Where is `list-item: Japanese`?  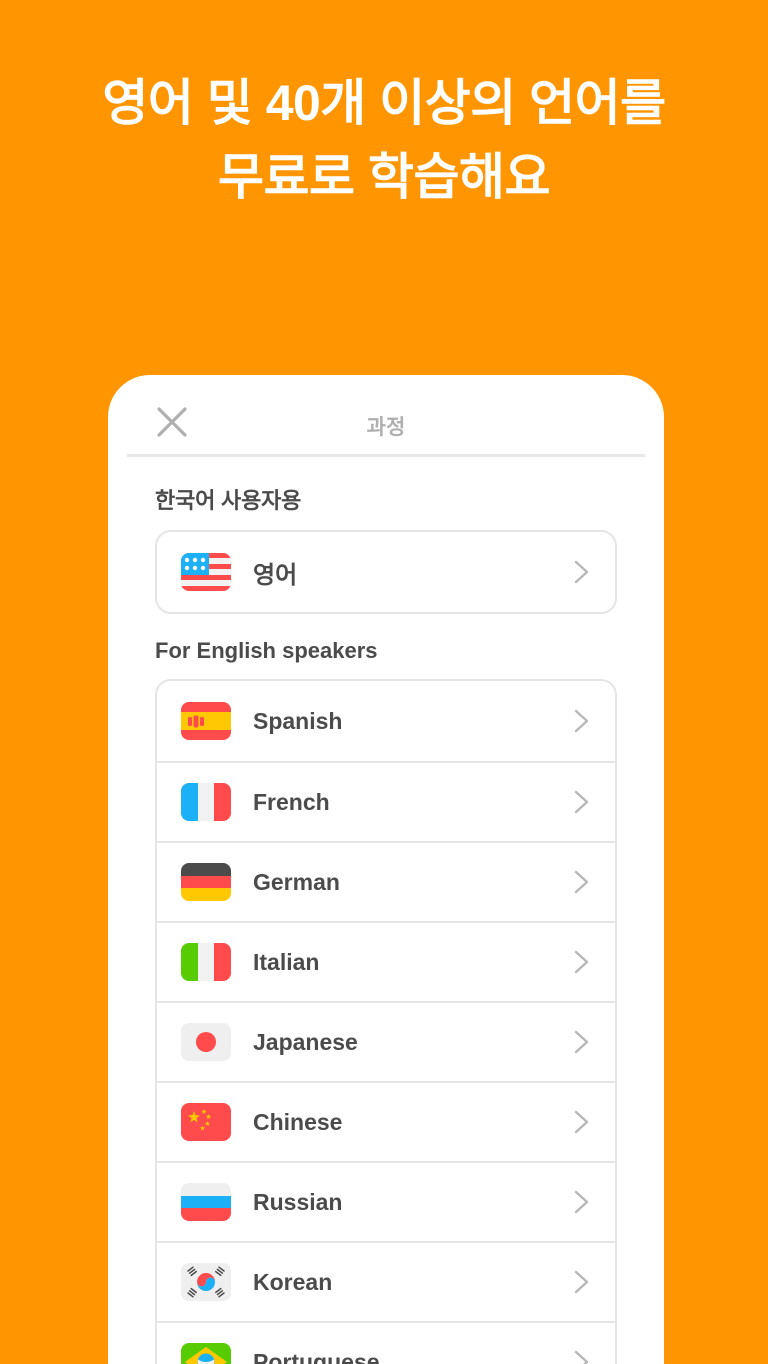
list-item: Japanese is located at coordinates (386, 1041).